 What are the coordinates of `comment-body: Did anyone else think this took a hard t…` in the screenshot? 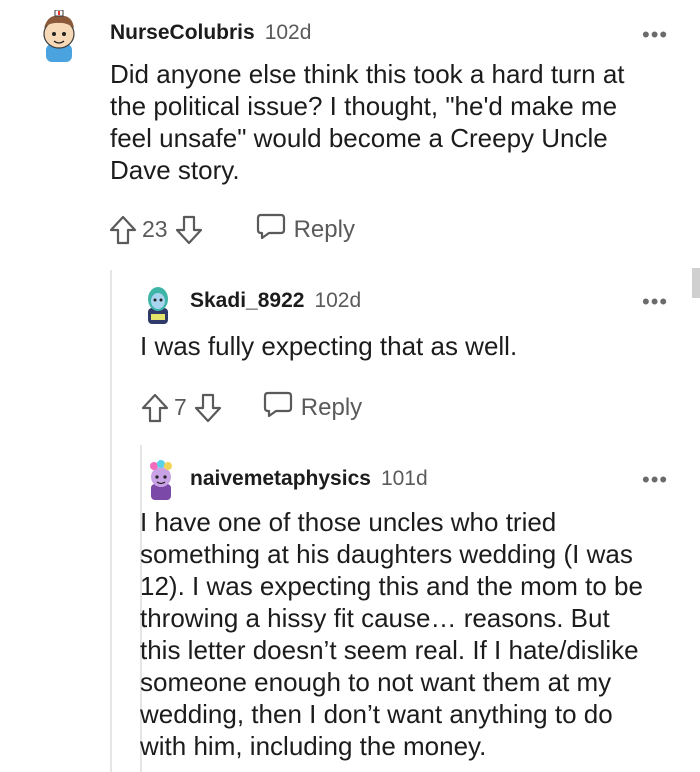 It's located at (395, 122).